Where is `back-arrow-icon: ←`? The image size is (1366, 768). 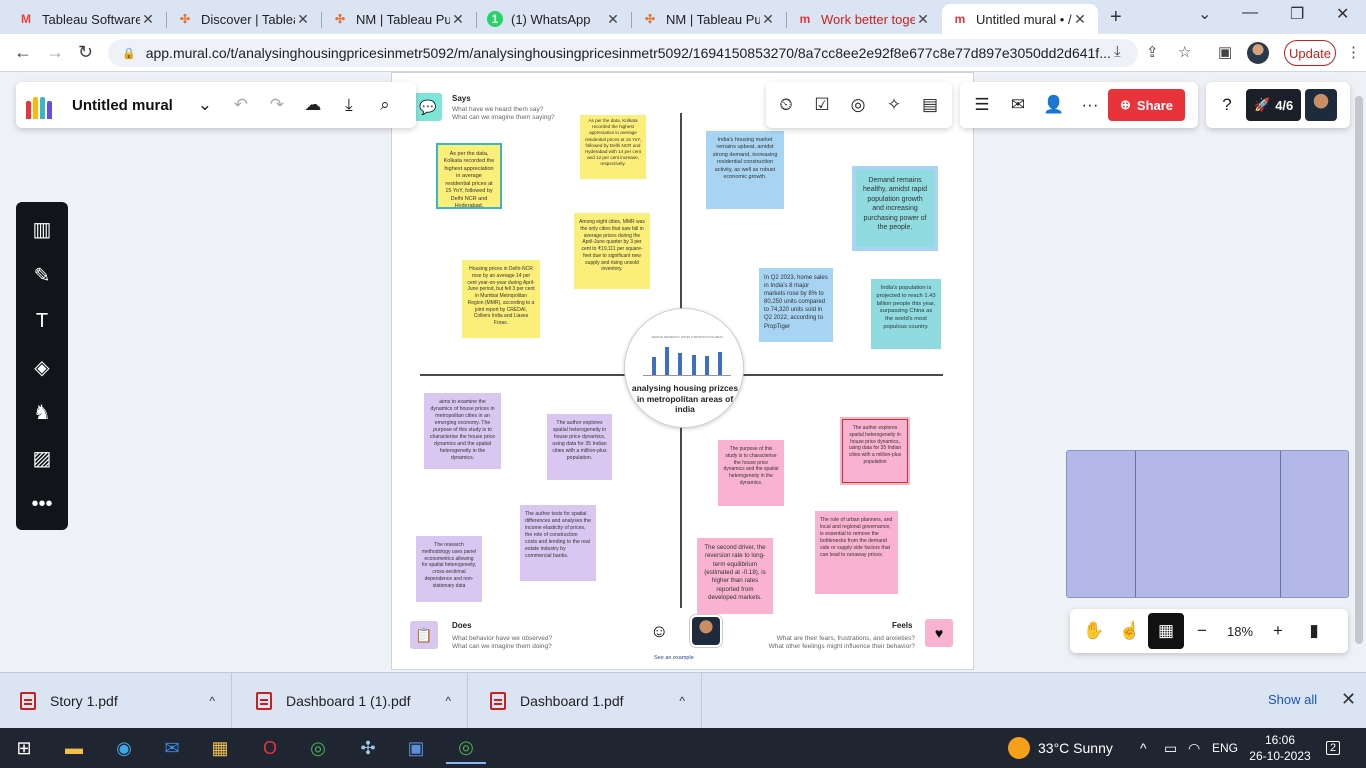 back-arrow-icon: ← is located at coordinates (23, 52).